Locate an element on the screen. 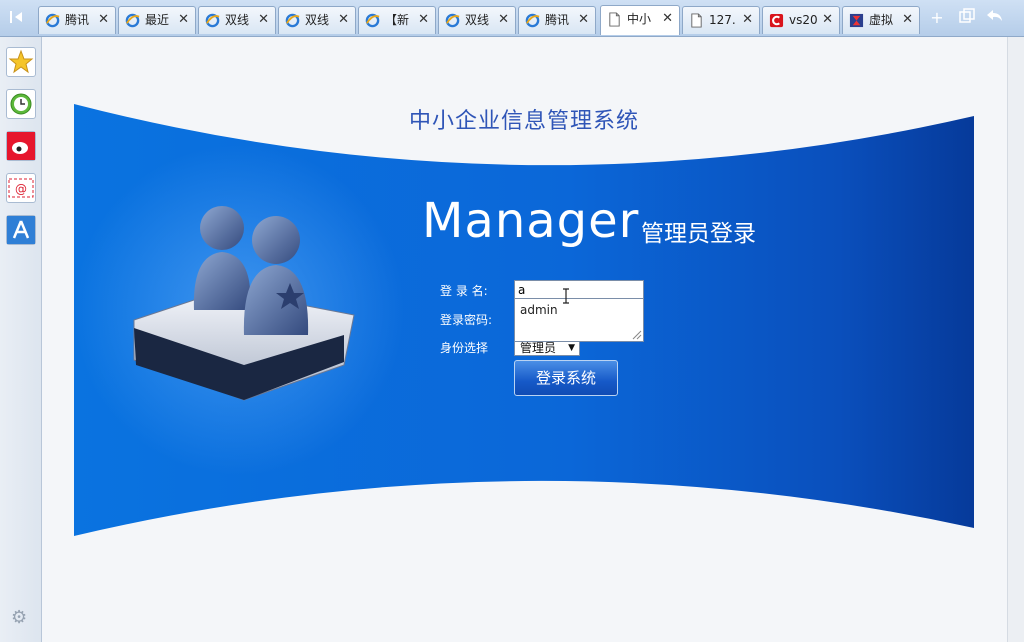 This screenshot has width=1024, height=642. login-button: 登录系统 is located at coordinates (566, 378).